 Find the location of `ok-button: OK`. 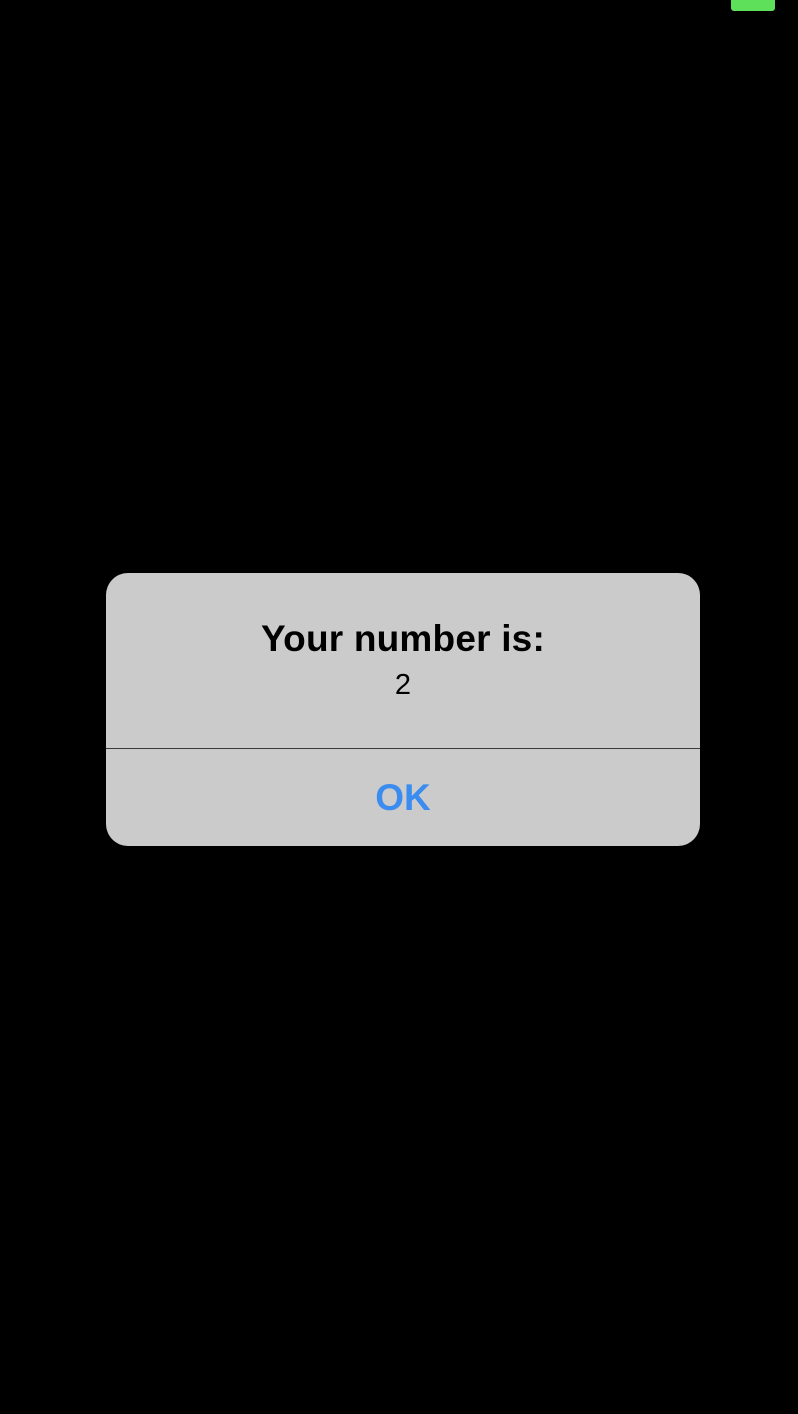

ok-button: OK is located at coordinates (403, 797).